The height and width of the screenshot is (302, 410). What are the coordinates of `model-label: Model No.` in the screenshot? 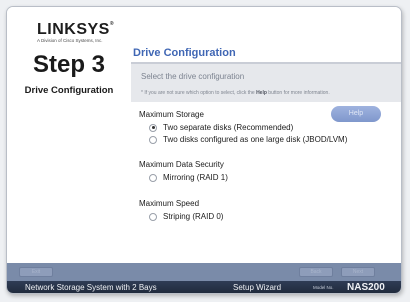 It's located at (323, 287).